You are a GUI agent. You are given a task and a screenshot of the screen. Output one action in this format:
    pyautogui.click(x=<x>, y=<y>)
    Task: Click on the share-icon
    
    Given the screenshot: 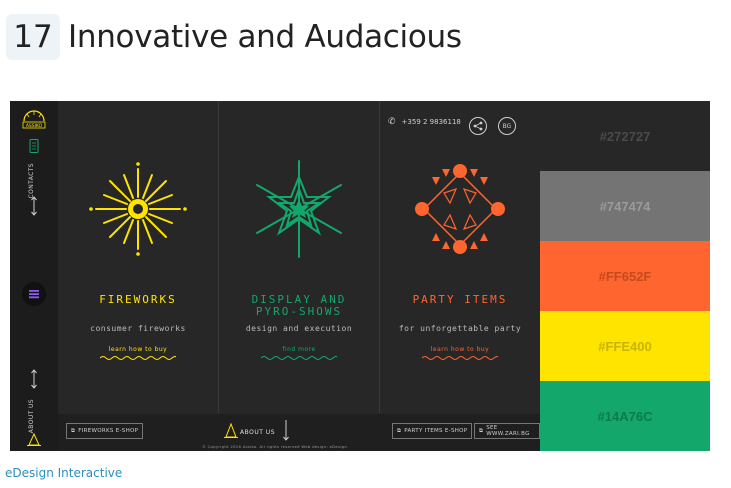 What is the action you would take?
    pyautogui.click(x=478, y=126)
    